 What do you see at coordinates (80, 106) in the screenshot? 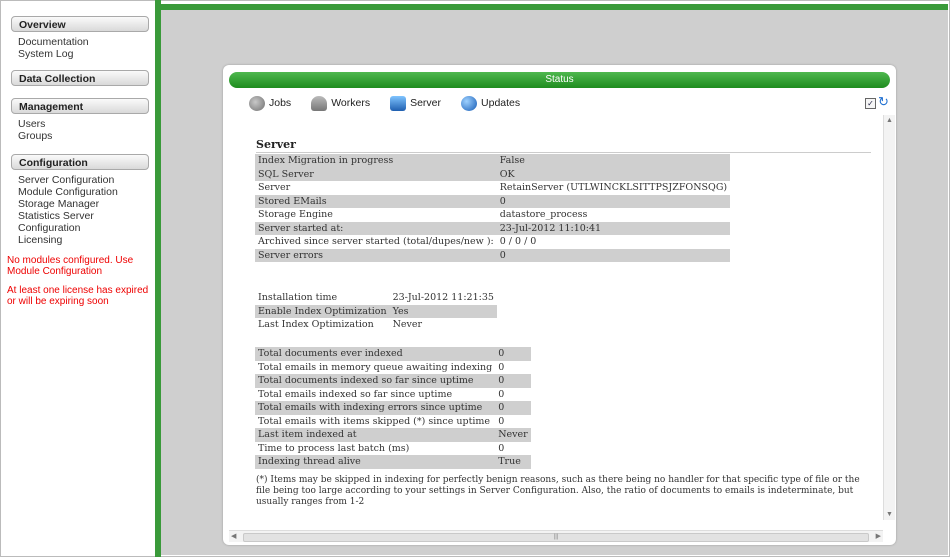
I see `nav-section-management: Management` at bounding box center [80, 106].